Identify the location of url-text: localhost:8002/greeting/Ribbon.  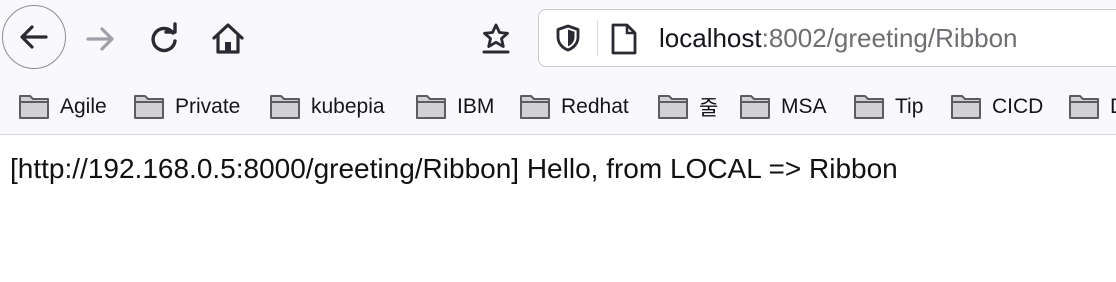
(838, 38).